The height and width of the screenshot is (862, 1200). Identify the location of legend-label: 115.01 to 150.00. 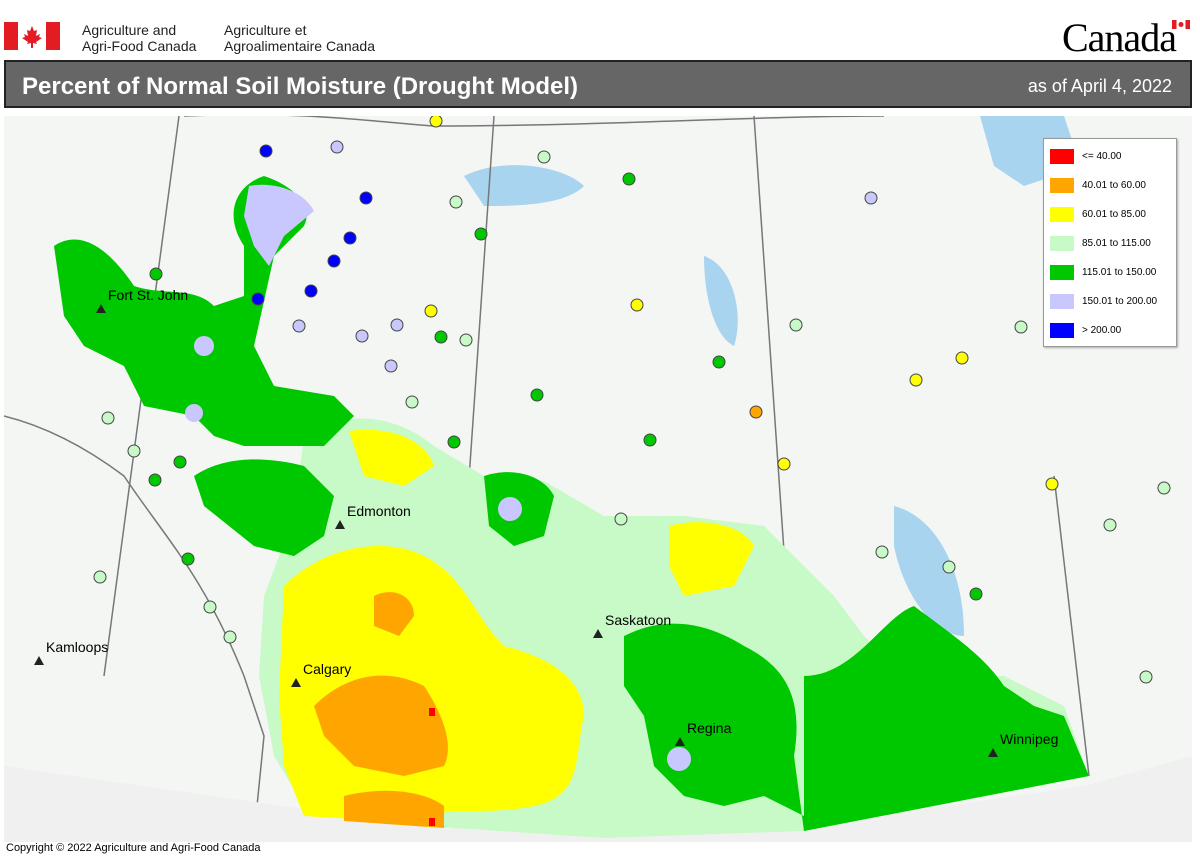
(1119, 272).